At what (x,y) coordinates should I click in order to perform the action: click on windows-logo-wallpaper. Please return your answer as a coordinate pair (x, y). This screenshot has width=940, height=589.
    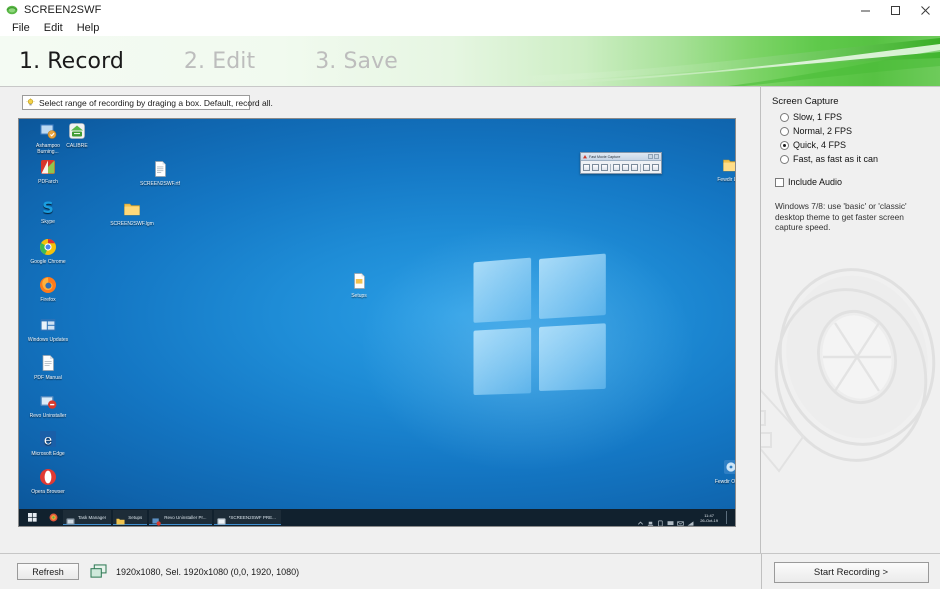
    Looking at the image, I should click on (540, 324).